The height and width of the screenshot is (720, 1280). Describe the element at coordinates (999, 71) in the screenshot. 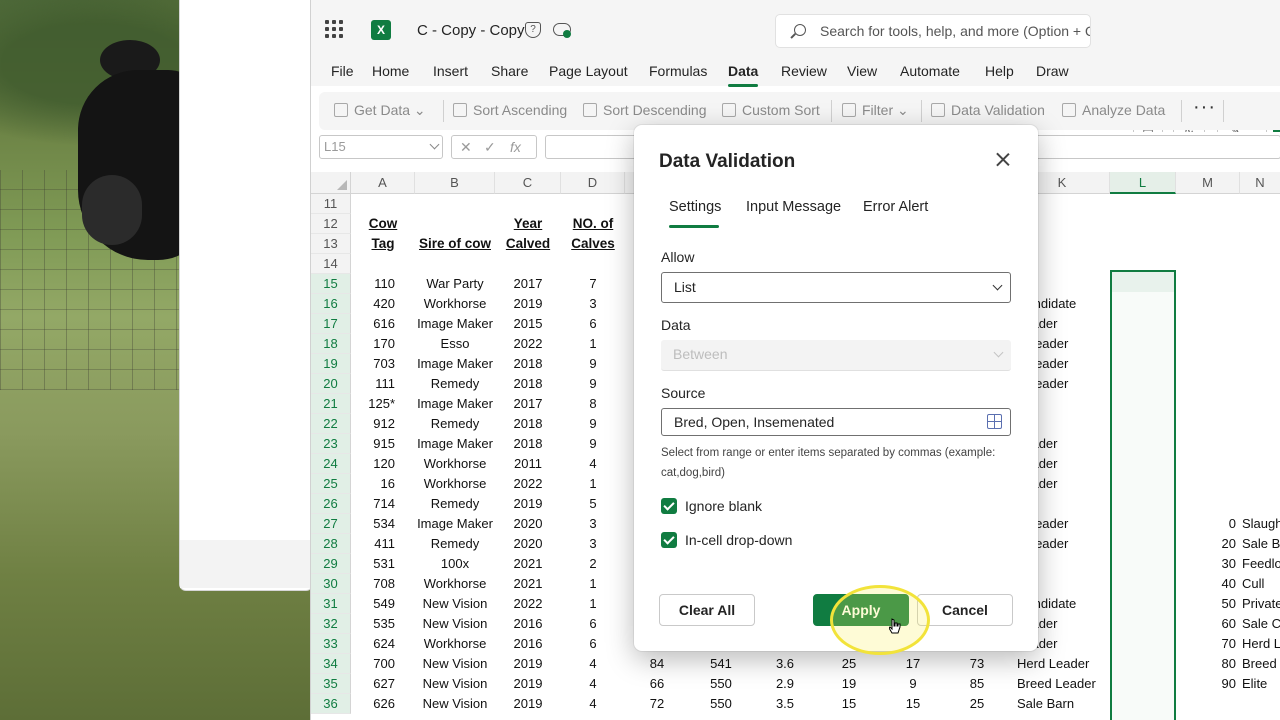

I see `tab-help: Help` at that location.